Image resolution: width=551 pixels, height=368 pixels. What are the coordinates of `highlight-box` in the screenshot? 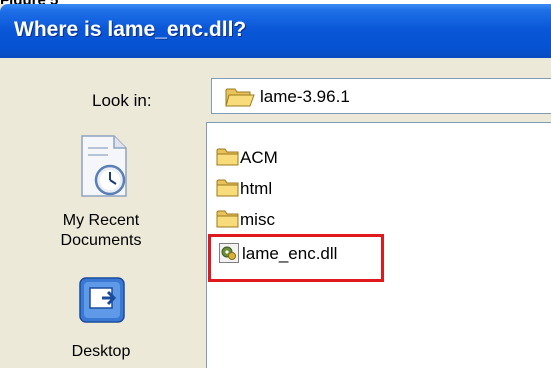 It's located at (296, 258).